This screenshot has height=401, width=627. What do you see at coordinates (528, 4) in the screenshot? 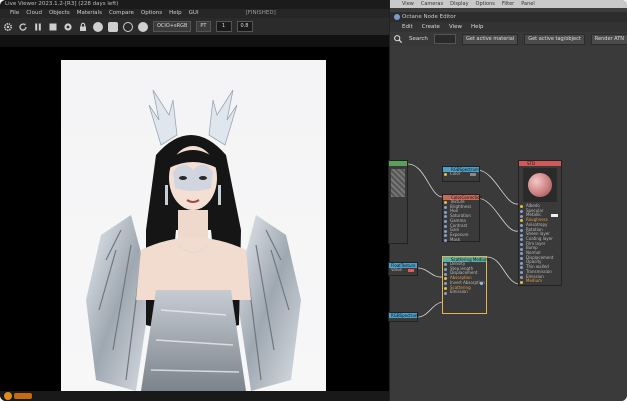
I see `host-menu-panel: Panel` at bounding box center [528, 4].